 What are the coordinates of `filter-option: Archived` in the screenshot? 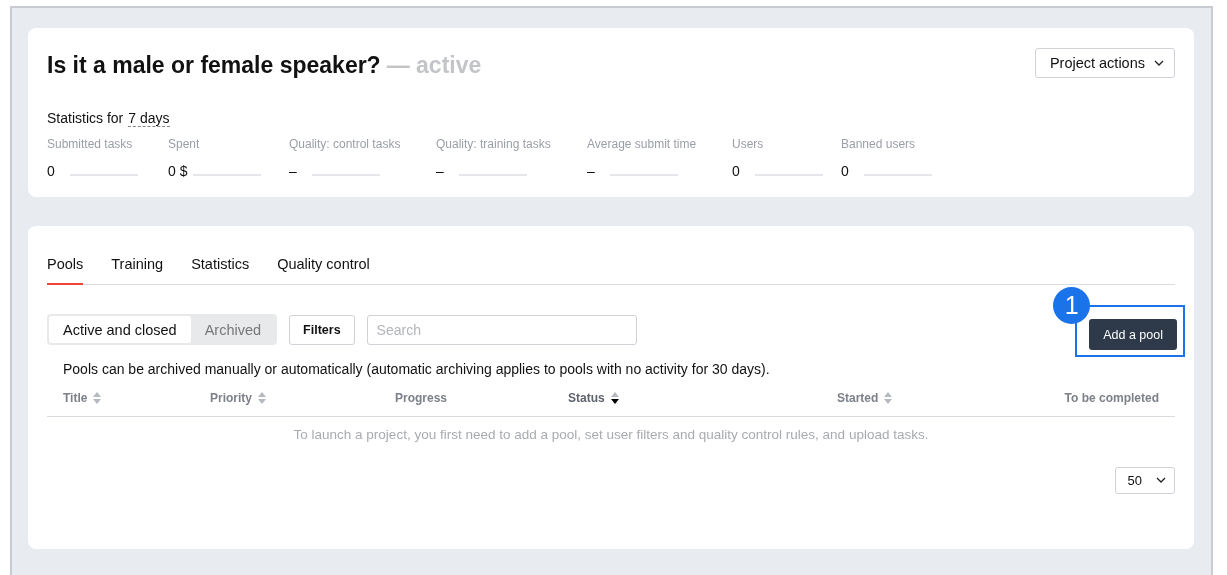 It's located at (233, 329).